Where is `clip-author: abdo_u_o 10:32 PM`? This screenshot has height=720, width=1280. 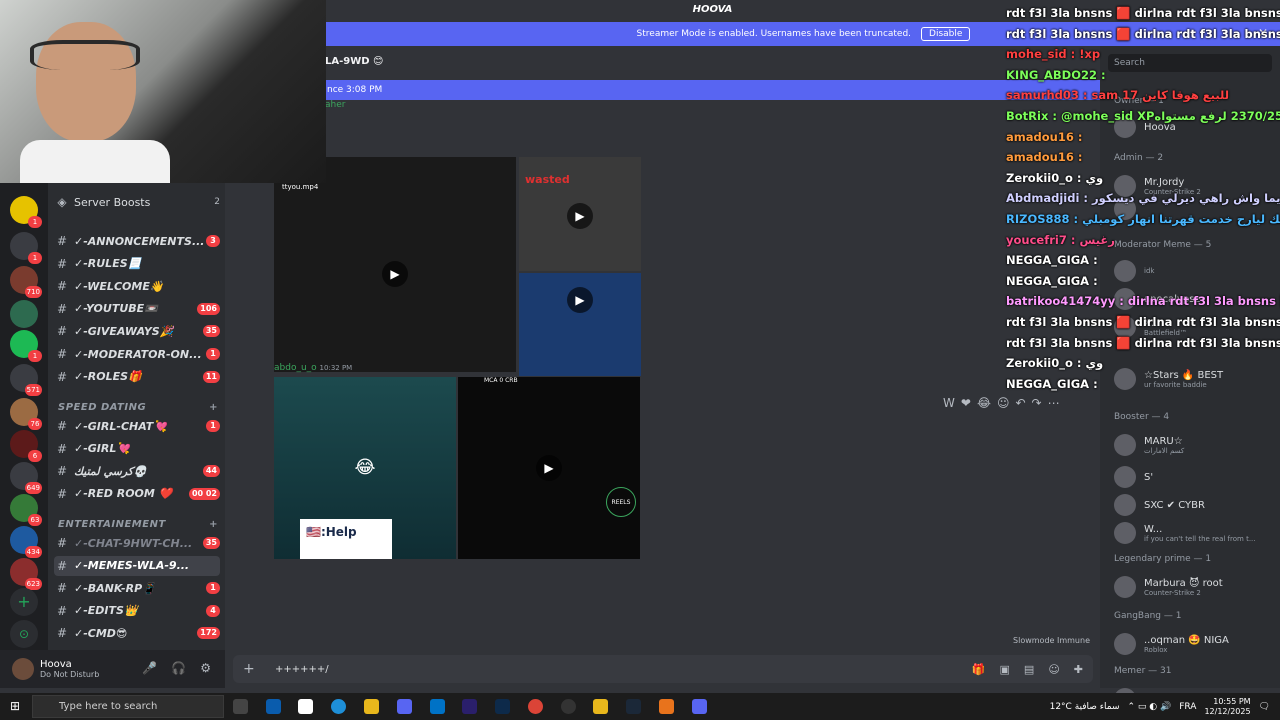 clip-author: abdo_u_o 10:32 PM is located at coordinates (313, 368).